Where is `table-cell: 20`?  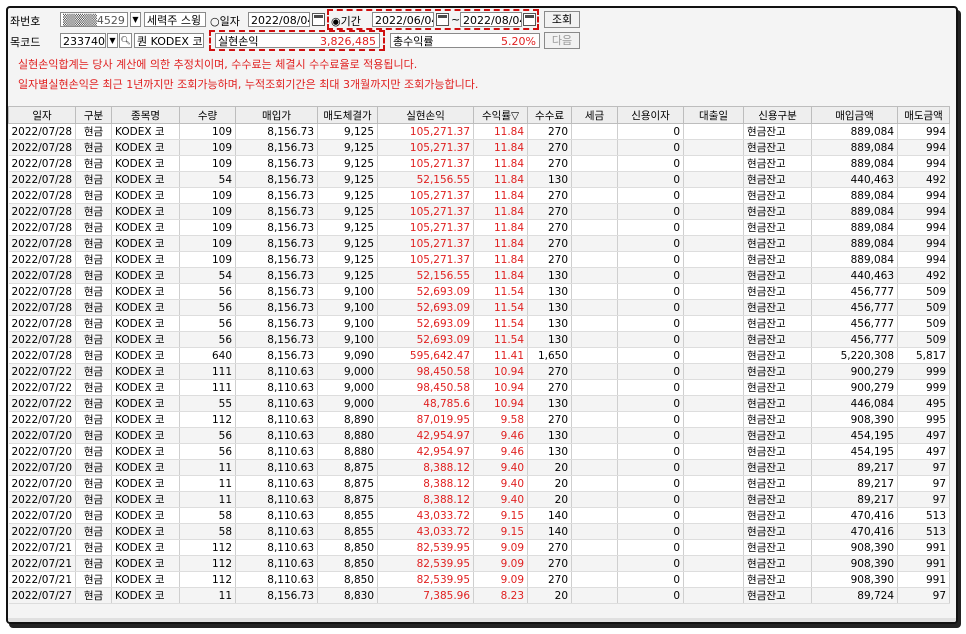
table-cell: 20 is located at coordinates (550, 483).